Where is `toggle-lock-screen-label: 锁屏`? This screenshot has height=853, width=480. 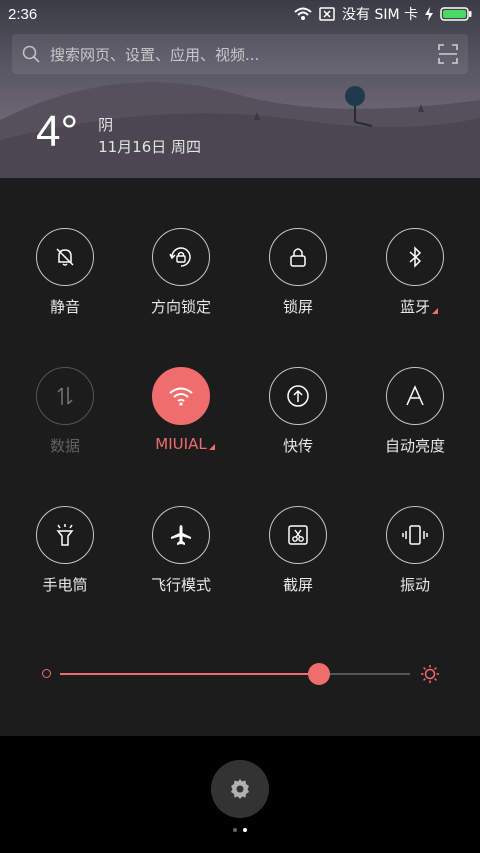 toggle-lock-screen-label: 锁屏 is located at coordinates (297, 307).